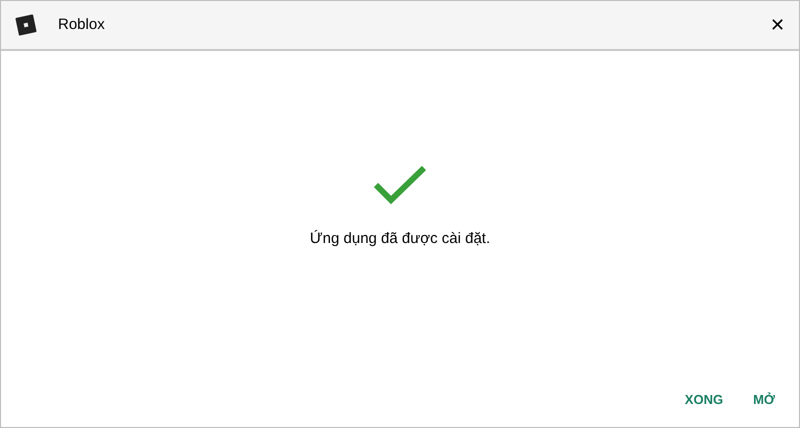 This screenshot has height=428, width=800. I want to click on status-message: Ứng dụng đã được cài đặt., so click(400, 239).